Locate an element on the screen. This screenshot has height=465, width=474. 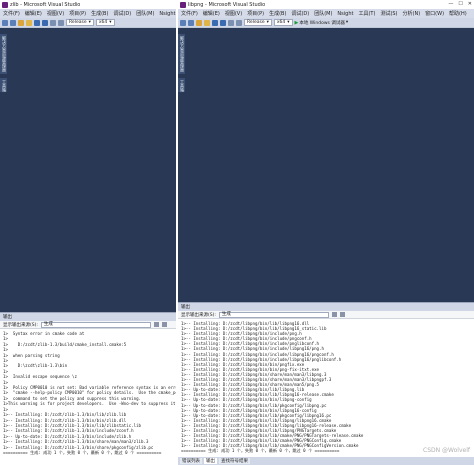
play-icon: ▶ is located at coordinates (296, 22).